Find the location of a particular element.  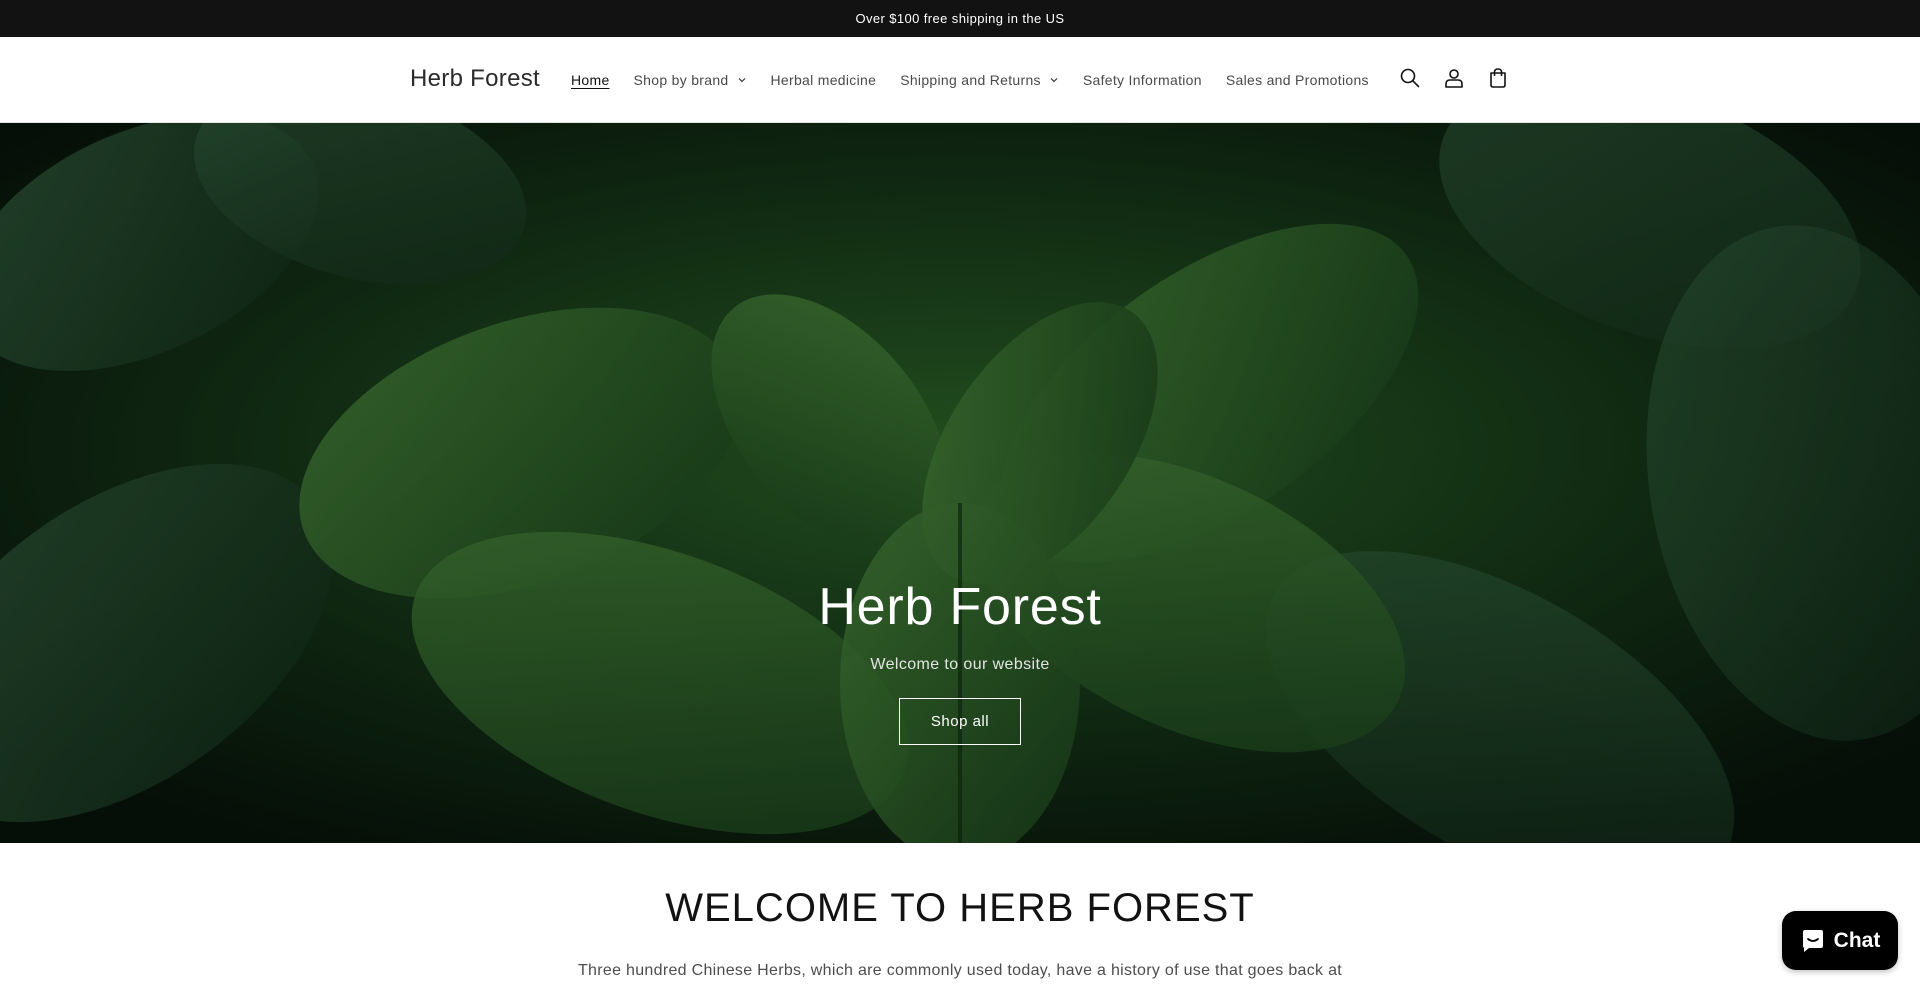

nav-home: Home is located at coordinates (590, 80).